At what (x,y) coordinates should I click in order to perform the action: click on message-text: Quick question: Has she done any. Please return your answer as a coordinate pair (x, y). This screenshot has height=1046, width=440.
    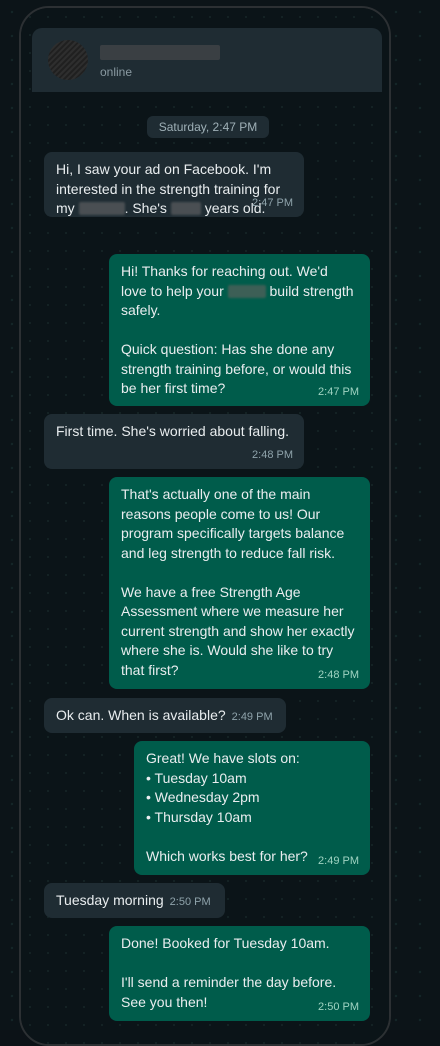
    Looking at the image, I should click on (228, 349).